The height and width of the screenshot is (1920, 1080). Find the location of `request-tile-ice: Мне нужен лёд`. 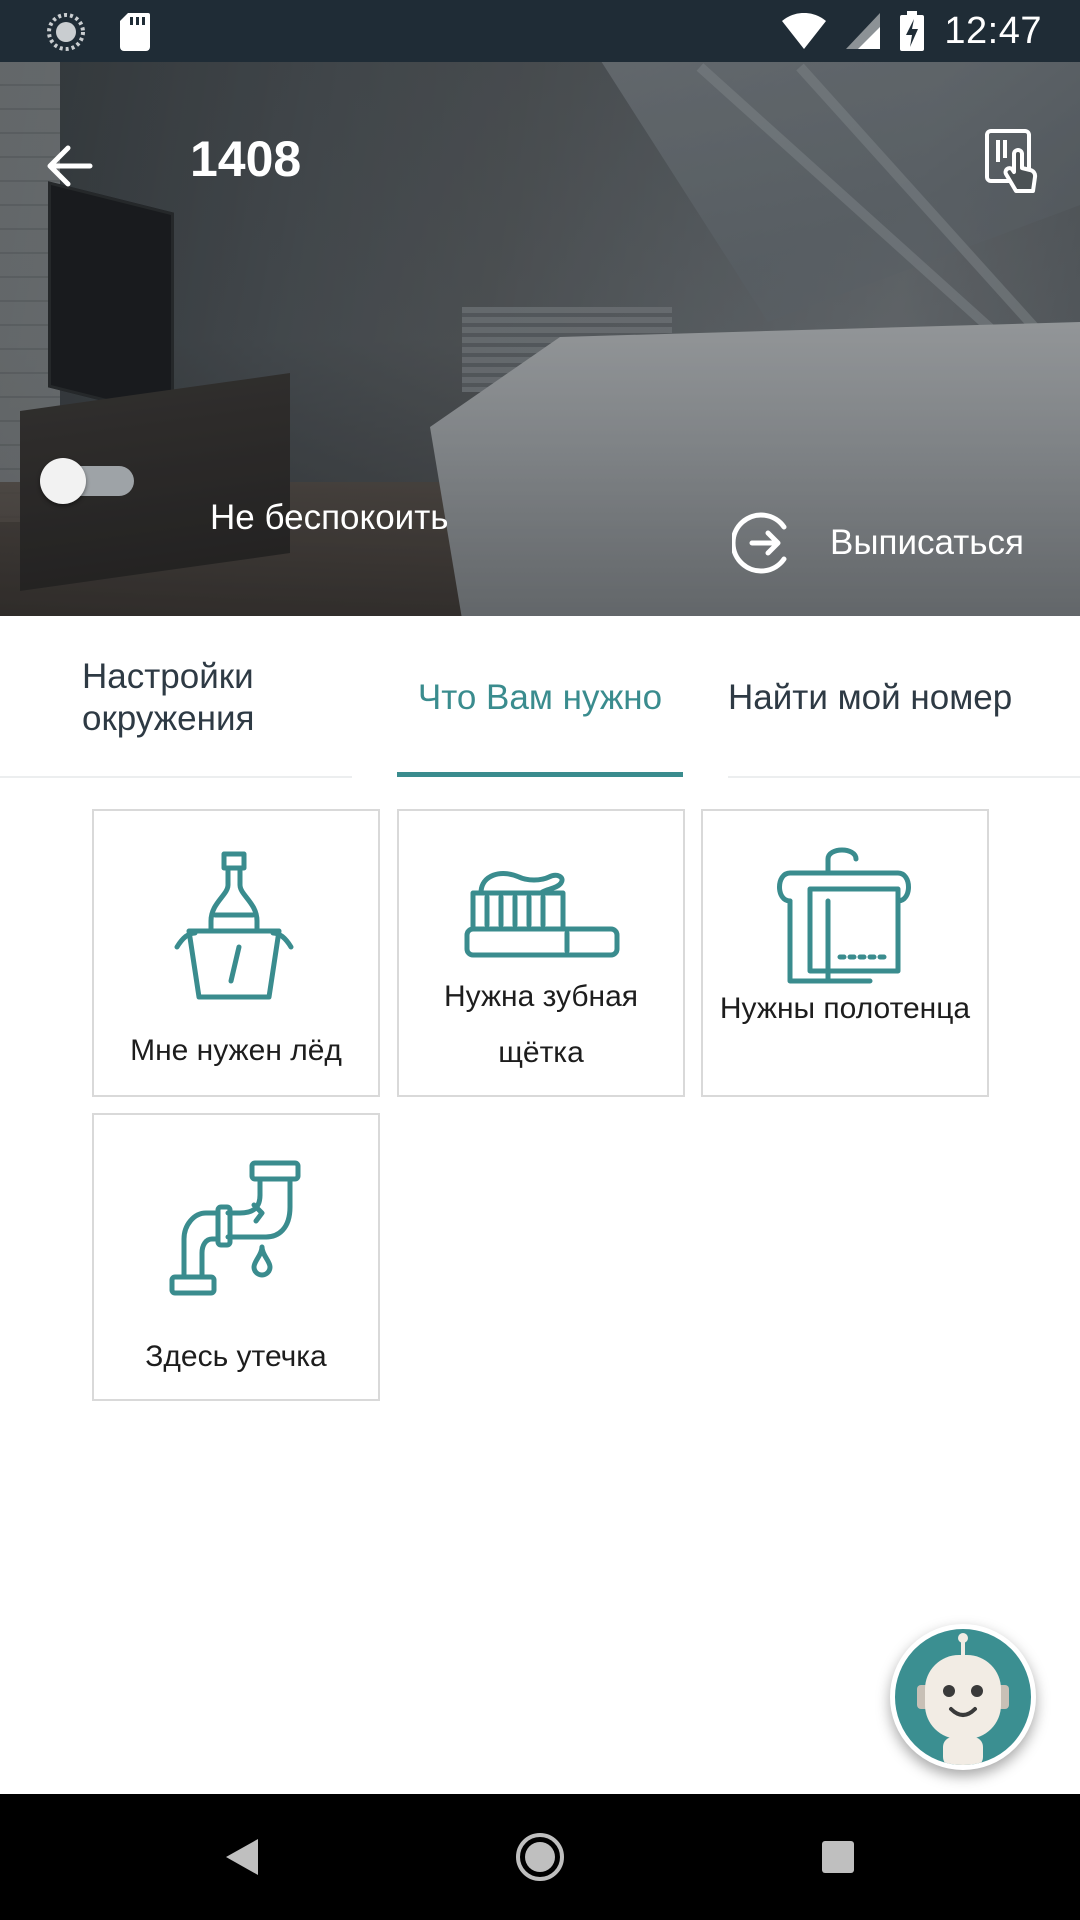

request-tile-ice: Мне нужен лёд is located at coordinates (236, 953).